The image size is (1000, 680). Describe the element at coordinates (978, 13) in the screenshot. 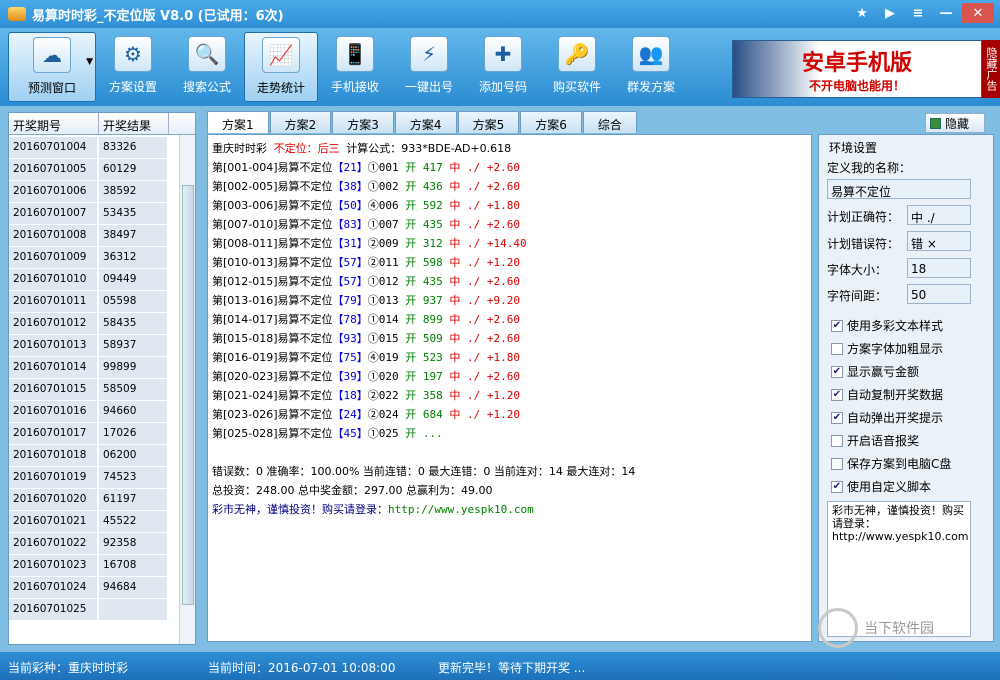

I see `close-button: ✕` at that location.